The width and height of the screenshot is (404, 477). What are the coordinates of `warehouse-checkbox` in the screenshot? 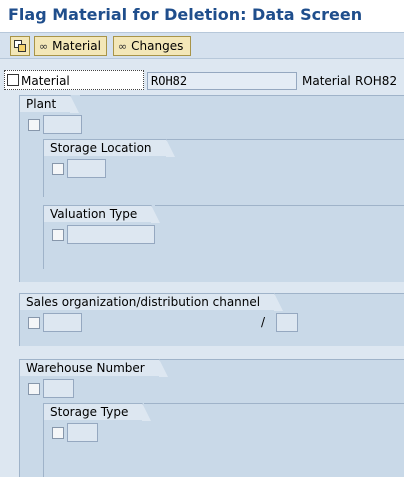 It's located at (34, 389).